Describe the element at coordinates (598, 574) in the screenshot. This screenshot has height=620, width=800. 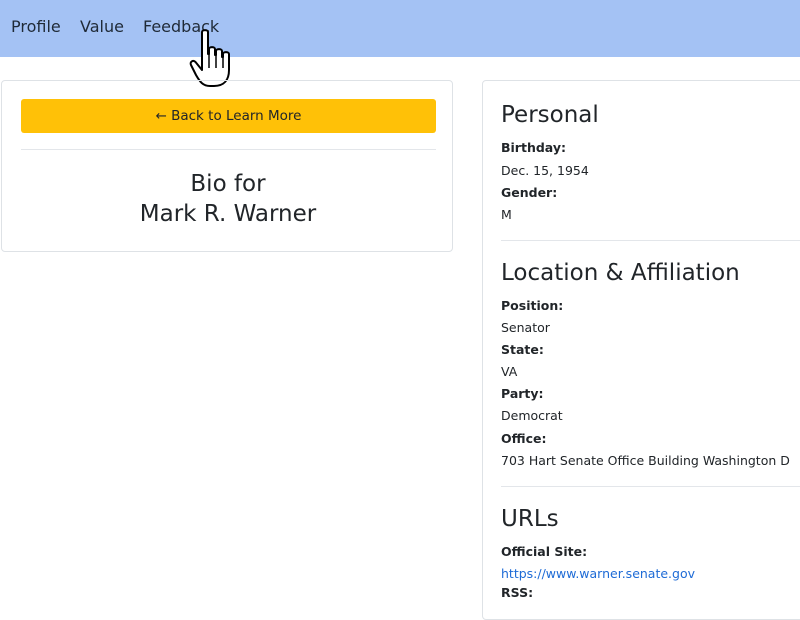
I see `official-site-link: https://www.warner.senate.gov` at that location.